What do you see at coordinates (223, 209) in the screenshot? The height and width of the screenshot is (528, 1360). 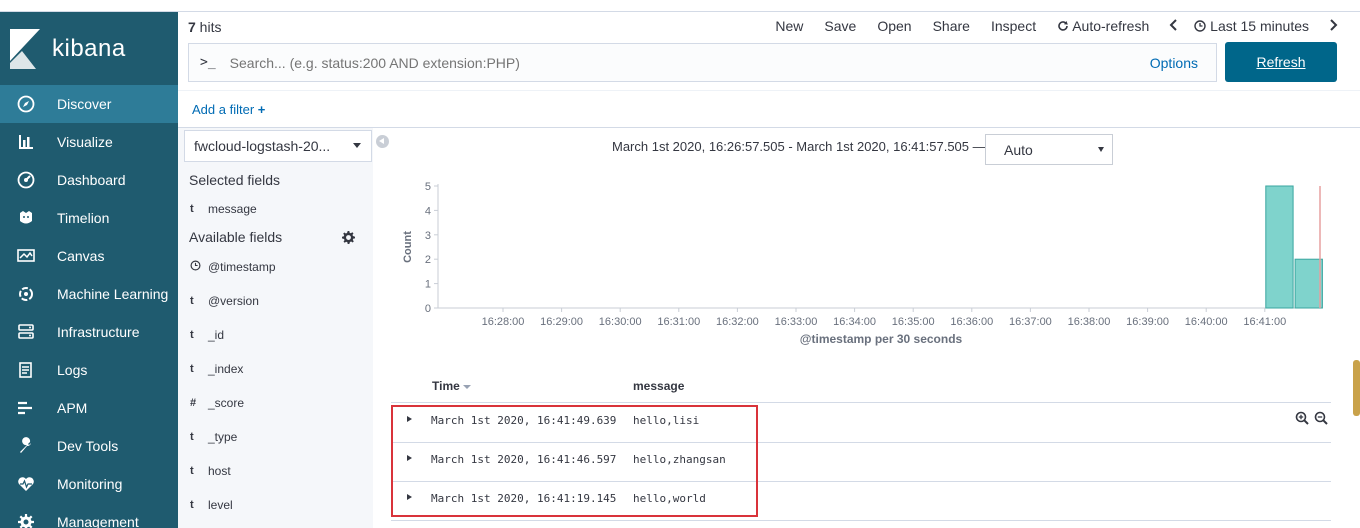 I see `field-item: t message` at bounding box center [223, 209].